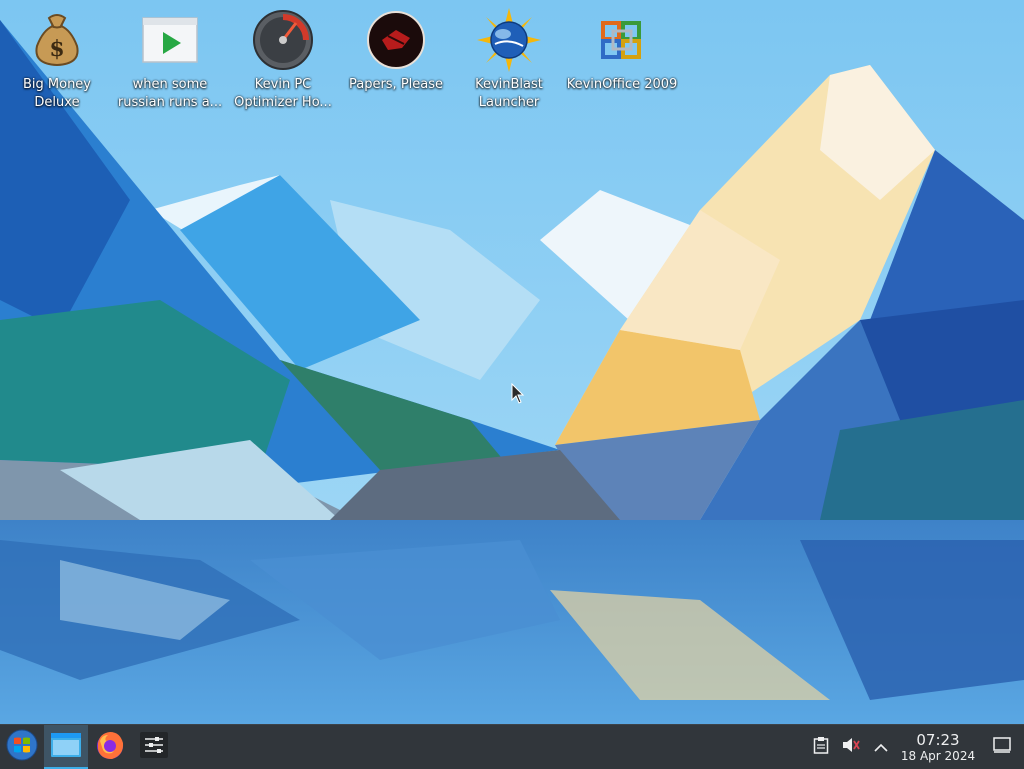 This screenshot has height=769, width=1024. I want to click on tray-expand-button, so click(881, 747).